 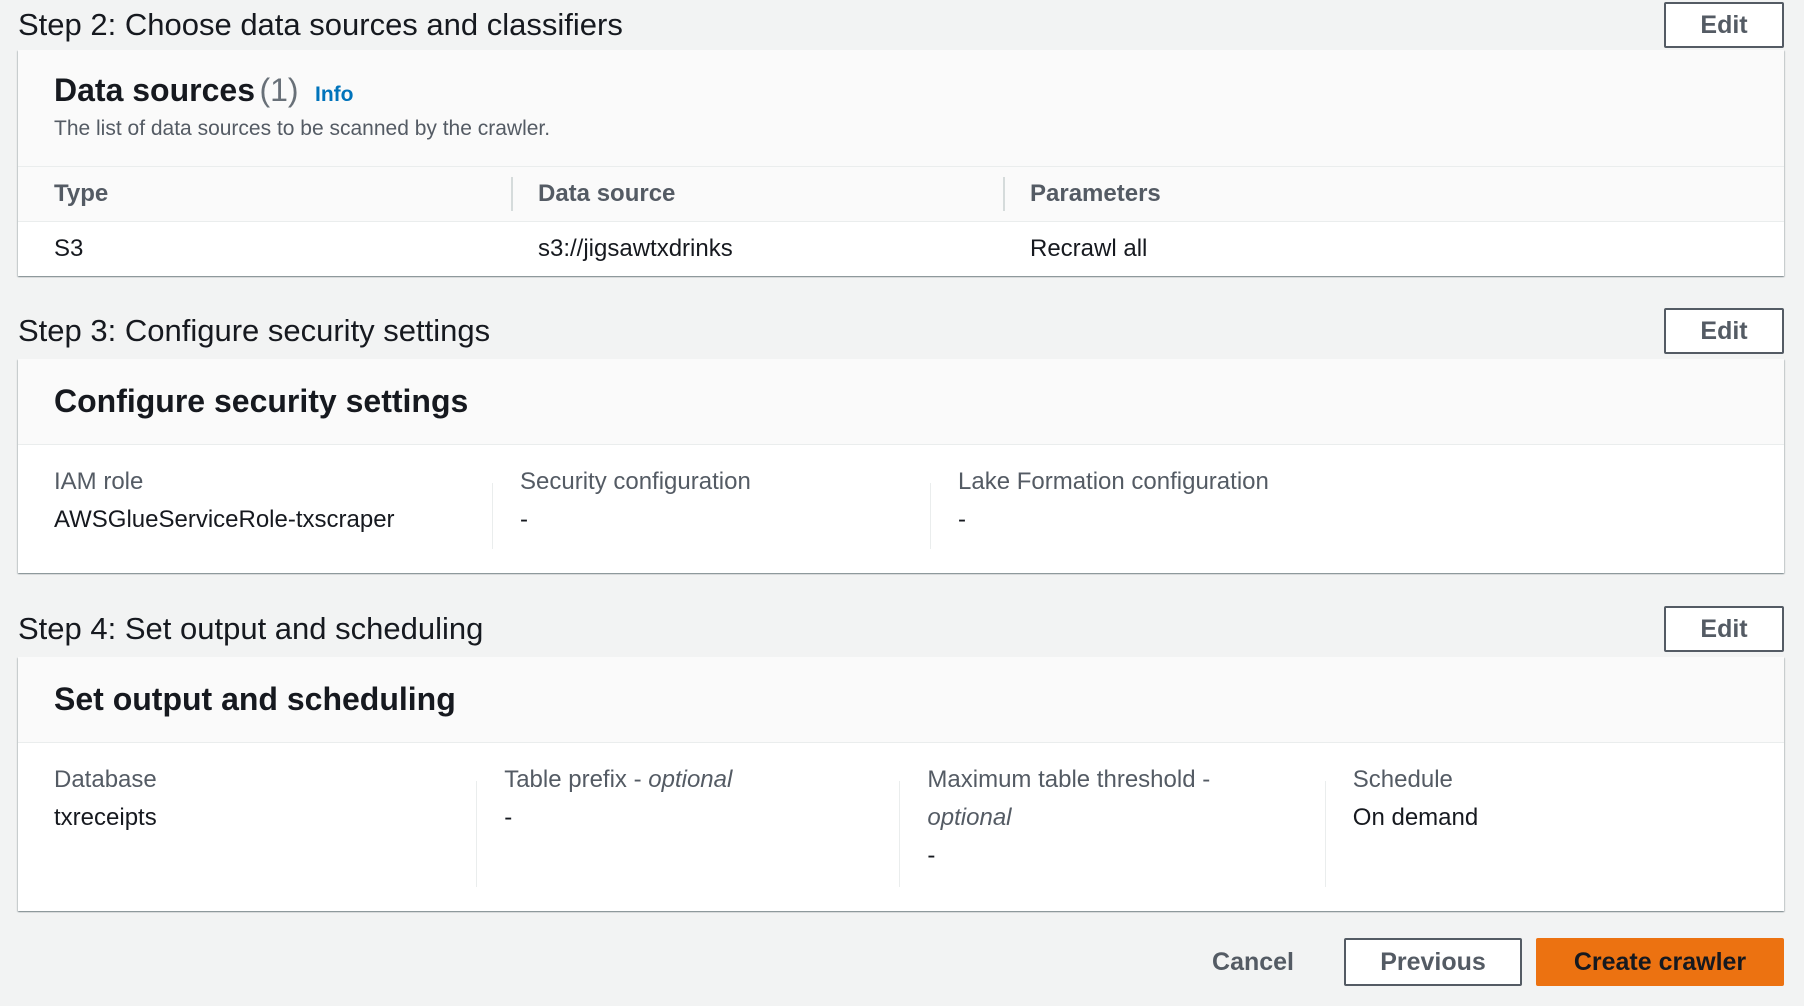 I want to click on database-value: txreceipts, so click(x=105, y=817).